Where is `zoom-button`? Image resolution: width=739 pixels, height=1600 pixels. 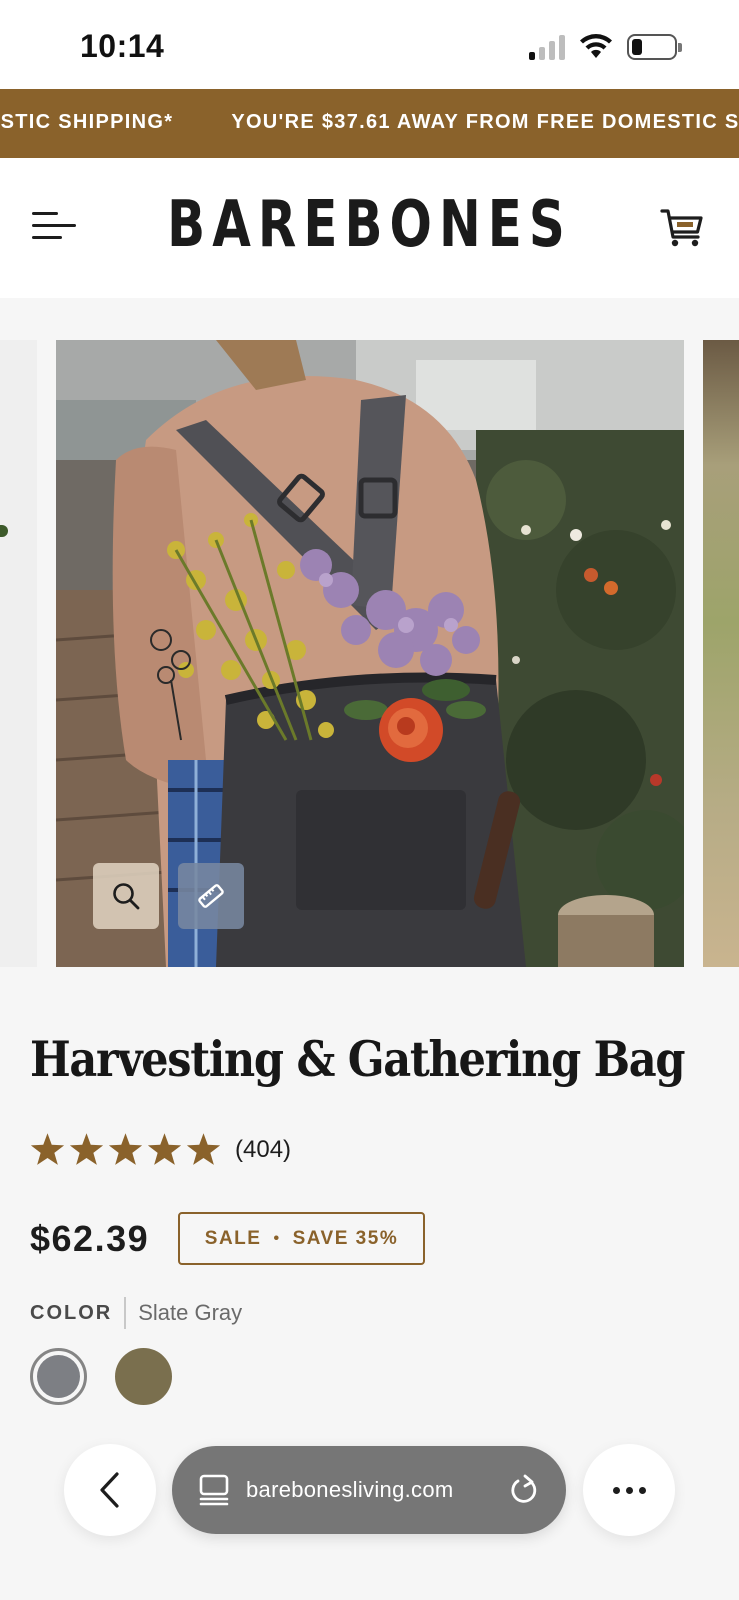
zoom-button is located at coordinates (126, 896).